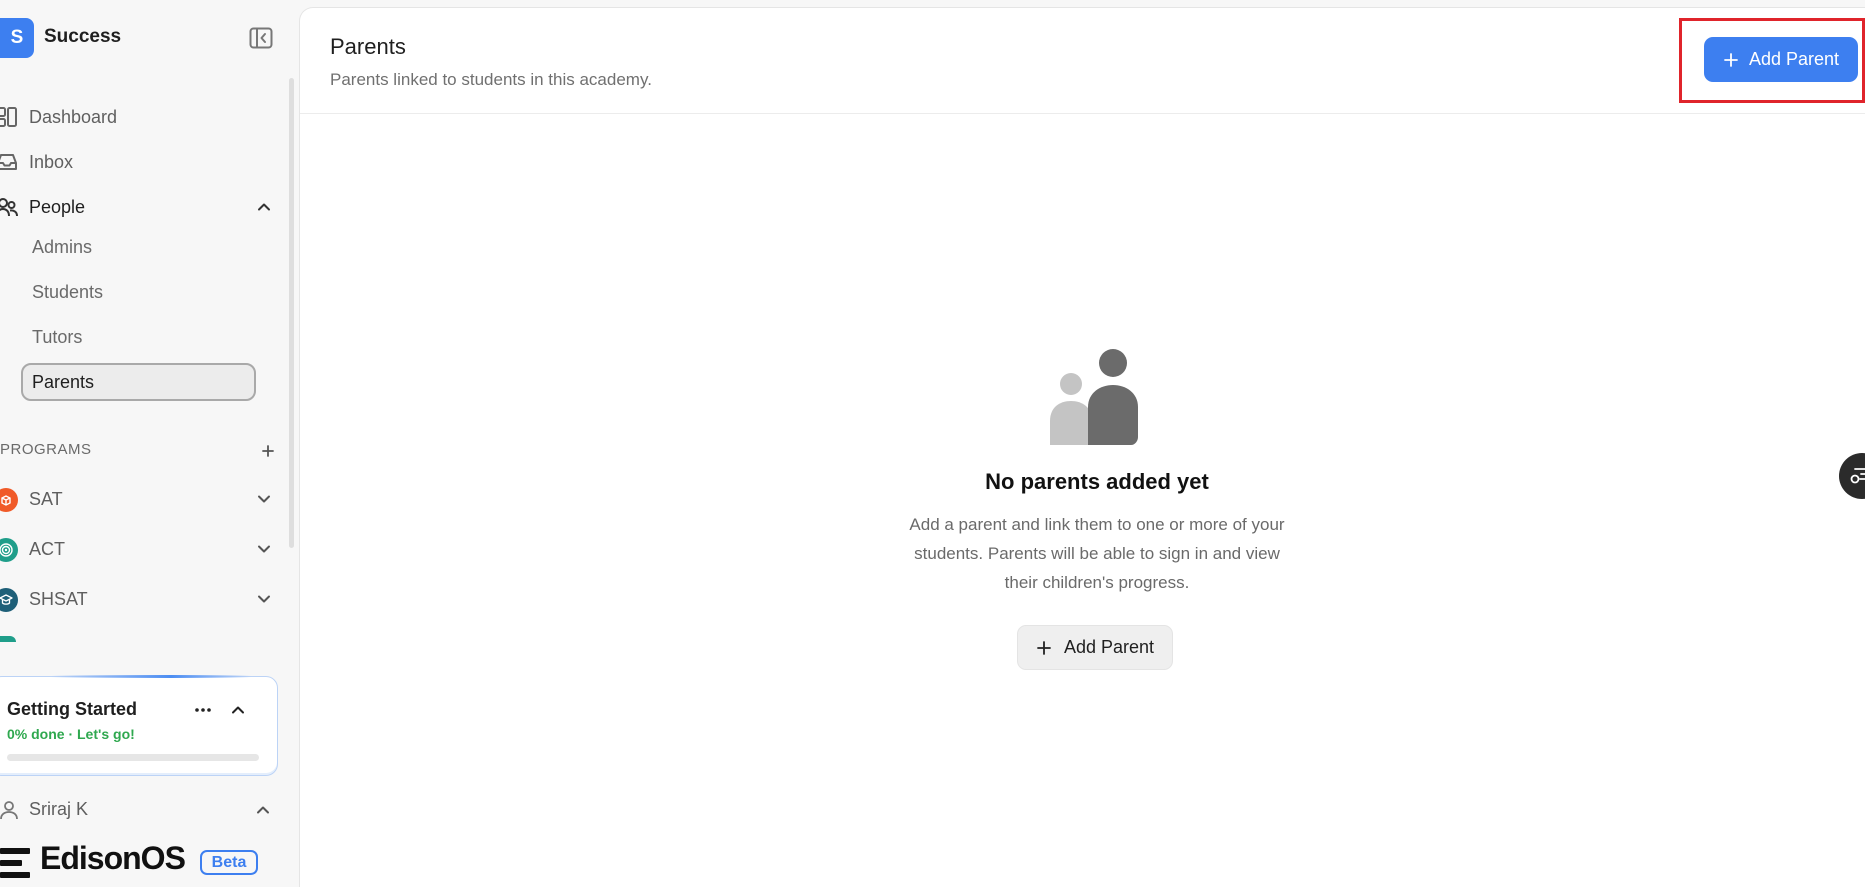 This screenshot has height=887, width=1865. Describe the element at coordinates (1095, 397) in the screenshot. I see `parents-illustration-icon` at that location.